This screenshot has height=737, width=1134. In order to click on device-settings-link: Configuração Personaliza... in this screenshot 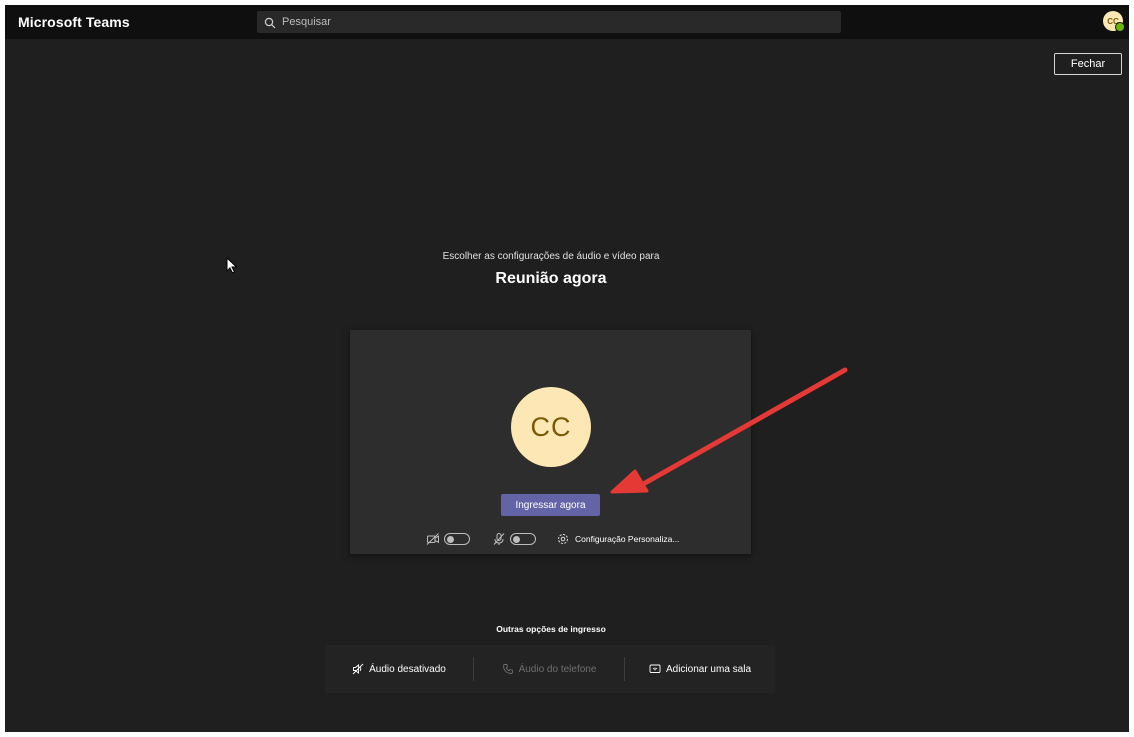, I will do `click(627, 539)`.